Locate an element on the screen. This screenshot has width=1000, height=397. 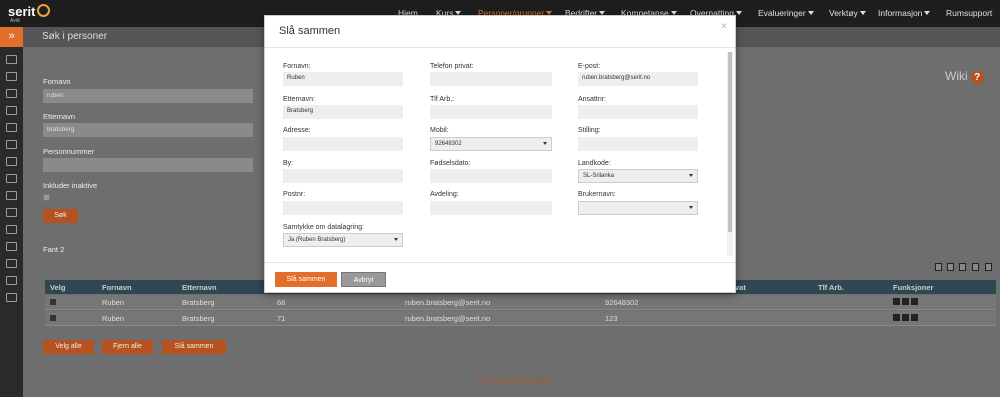
column-header-tlf-arb: Tlf Arb. is located at coordinates (831, 287).